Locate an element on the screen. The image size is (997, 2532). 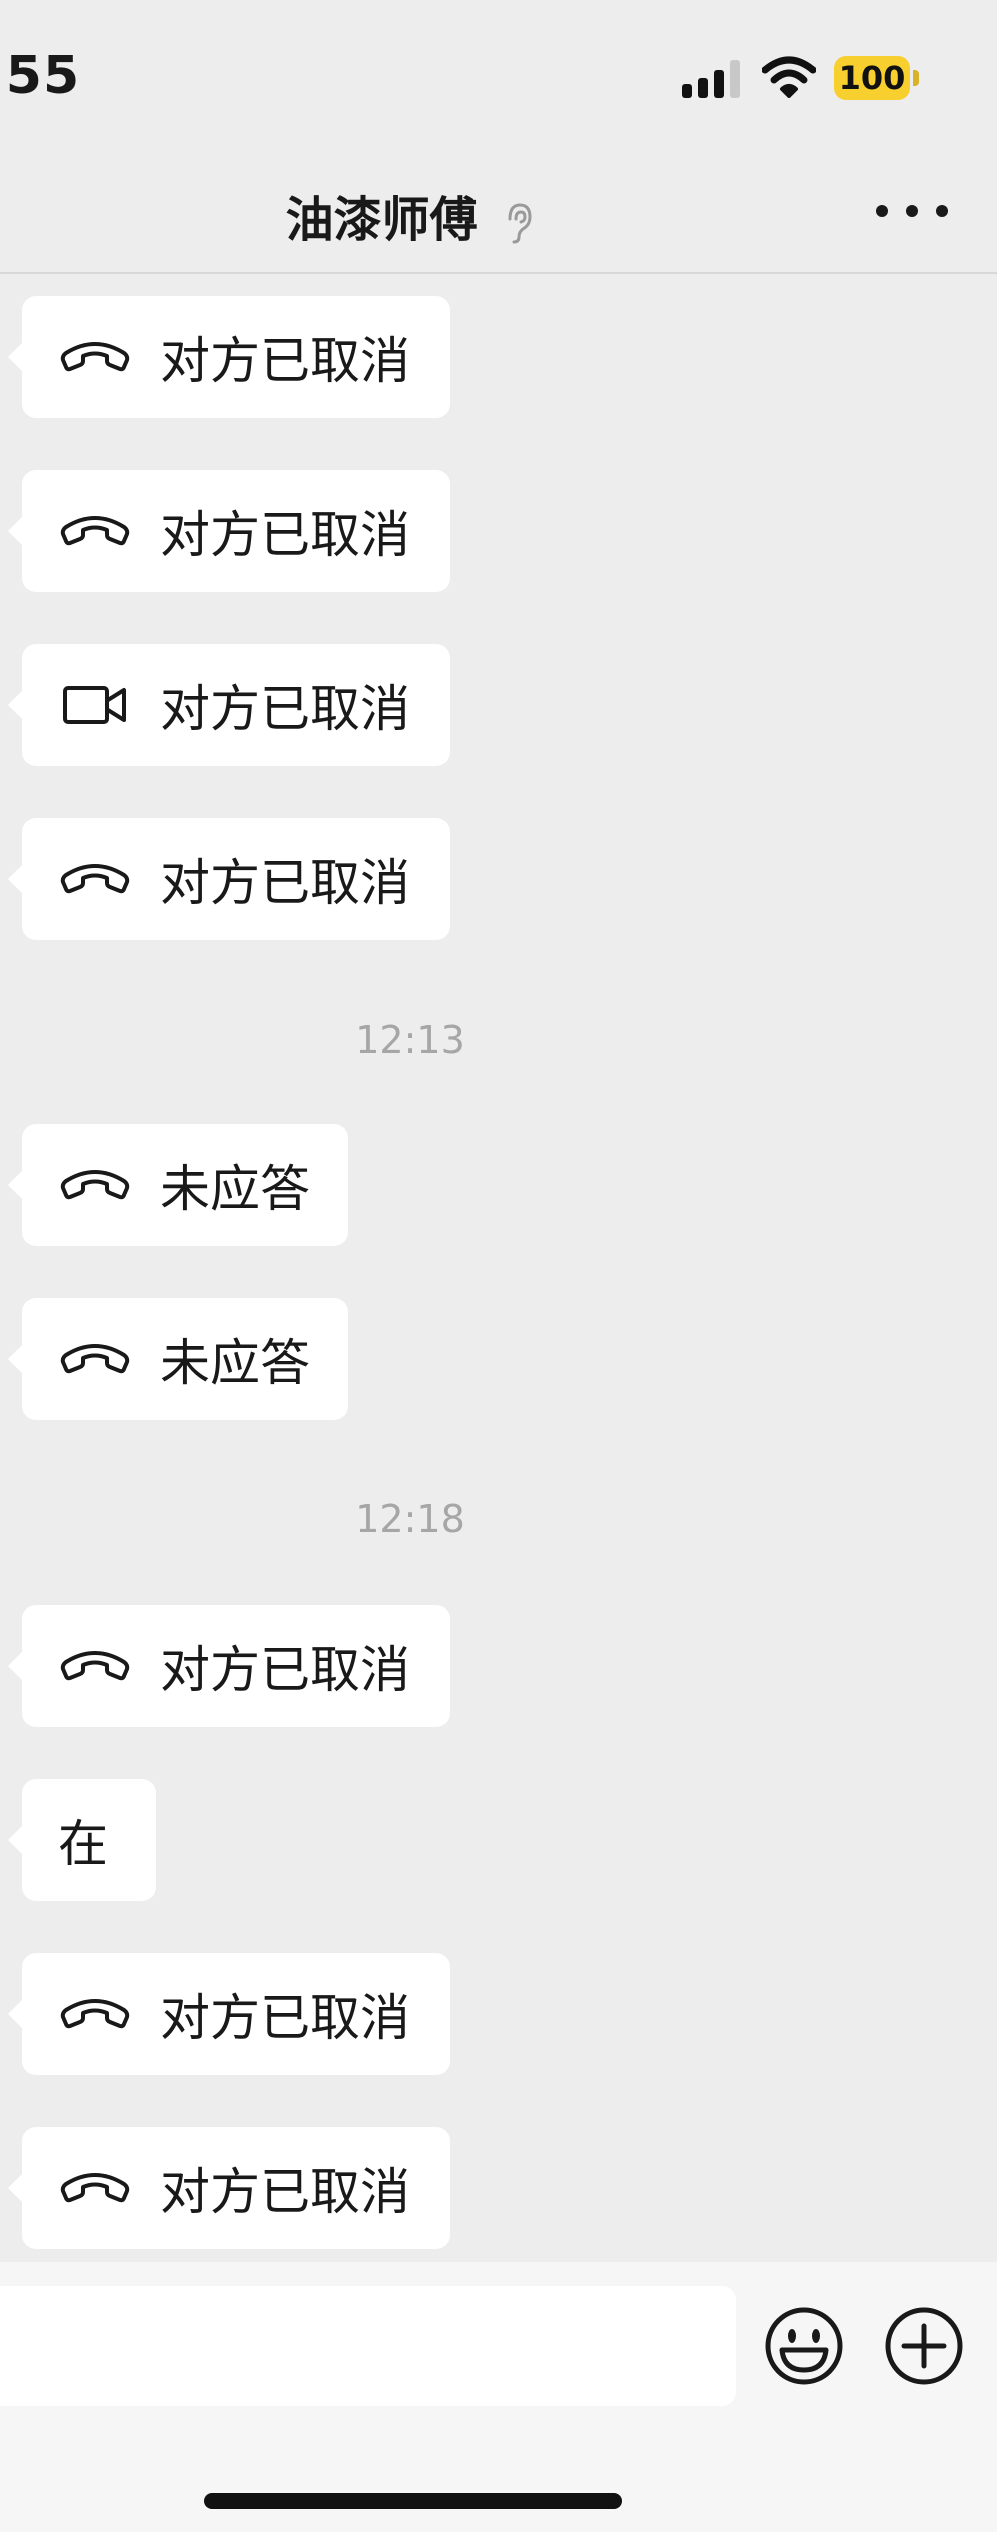
battery-icon: 100 is located at coordinates (877, 78).